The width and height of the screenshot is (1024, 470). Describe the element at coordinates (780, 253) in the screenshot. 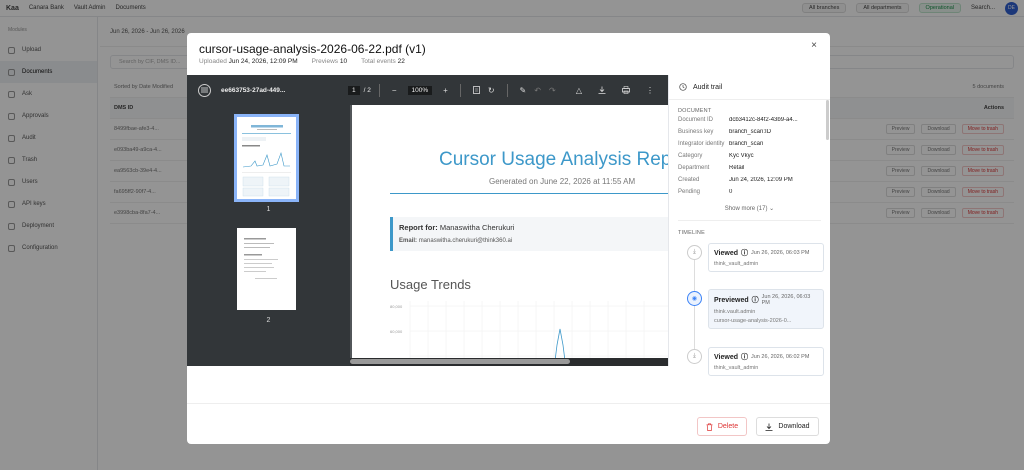

I see `event-time: Jun 26, 2026, 06:03 PM` at that location.